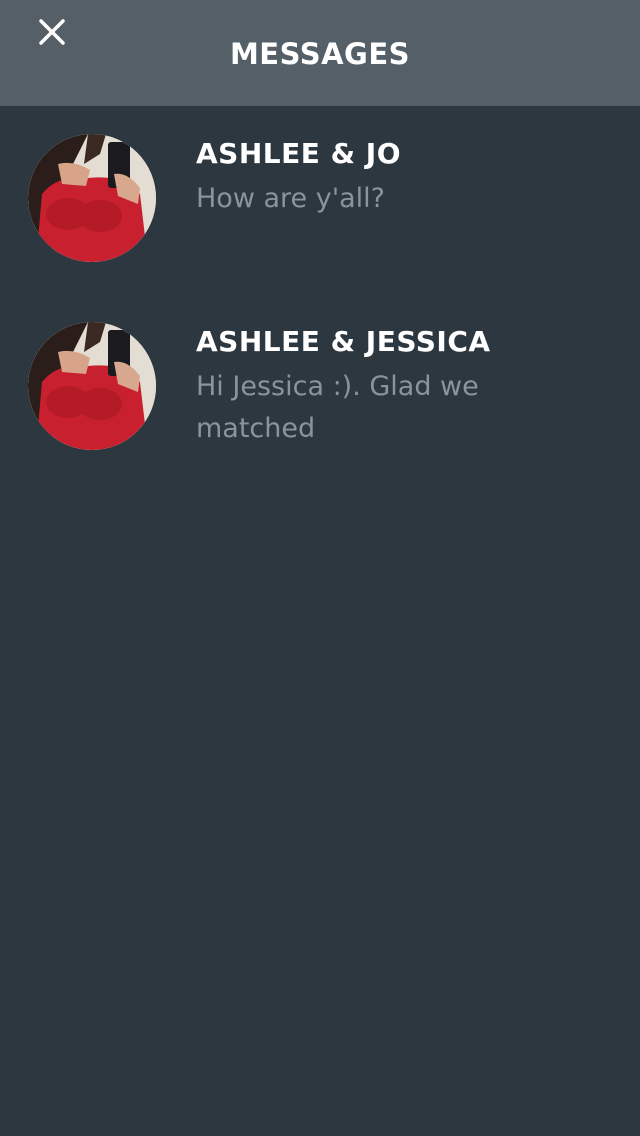  I want to click on conversation-preview: Hi Jessica :). Glad we matched, so click(337, 407).